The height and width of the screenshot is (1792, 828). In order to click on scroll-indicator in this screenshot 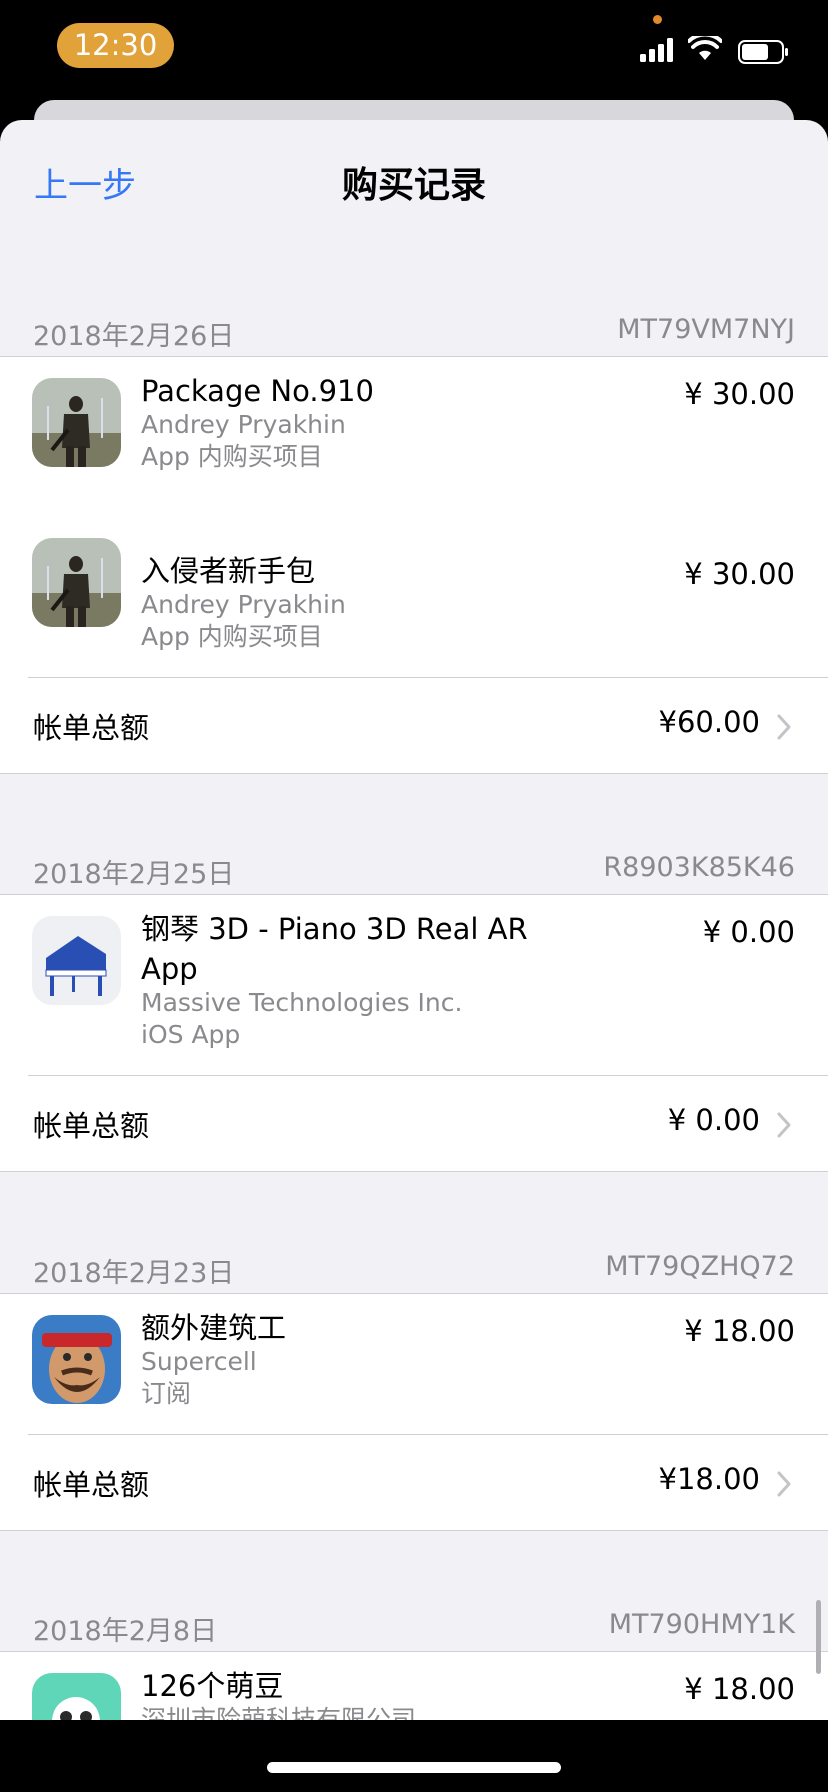, I will do `click(818, 1637)`.